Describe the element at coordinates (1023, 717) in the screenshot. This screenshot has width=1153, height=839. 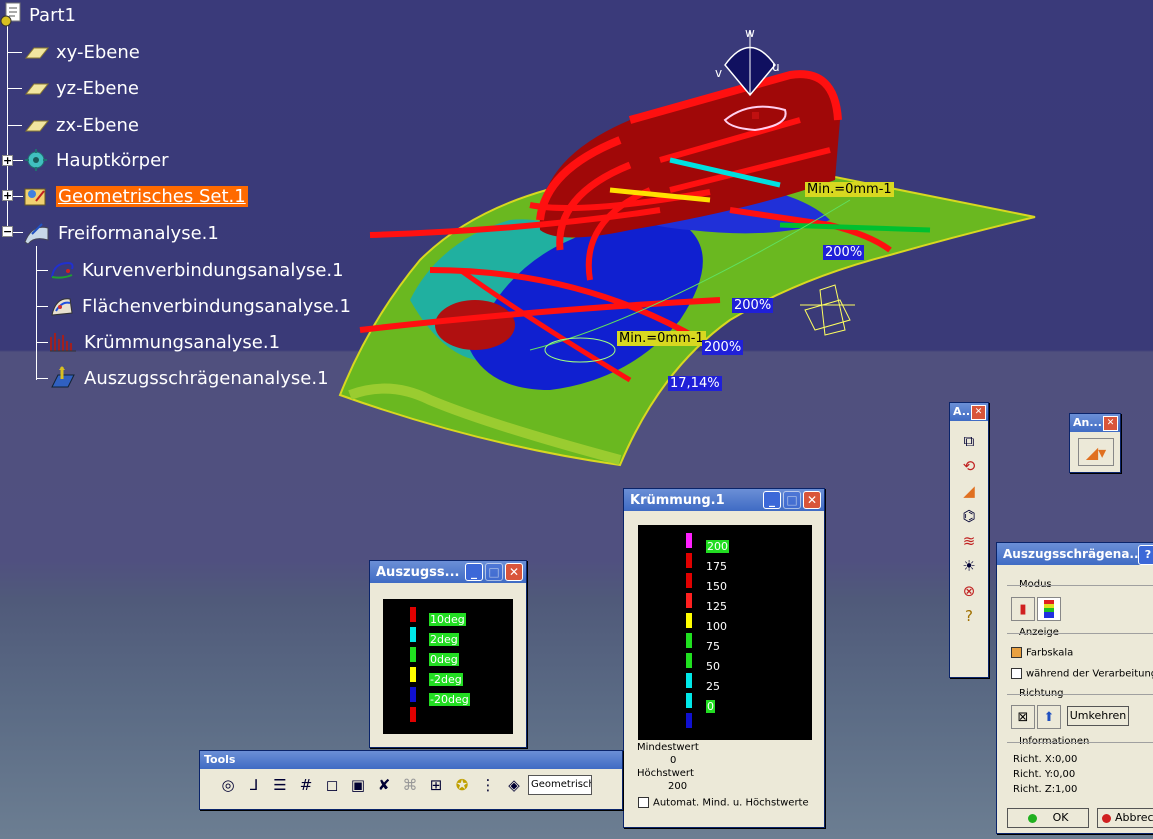
I see `lock-direction-icon: ⊠` at that location.